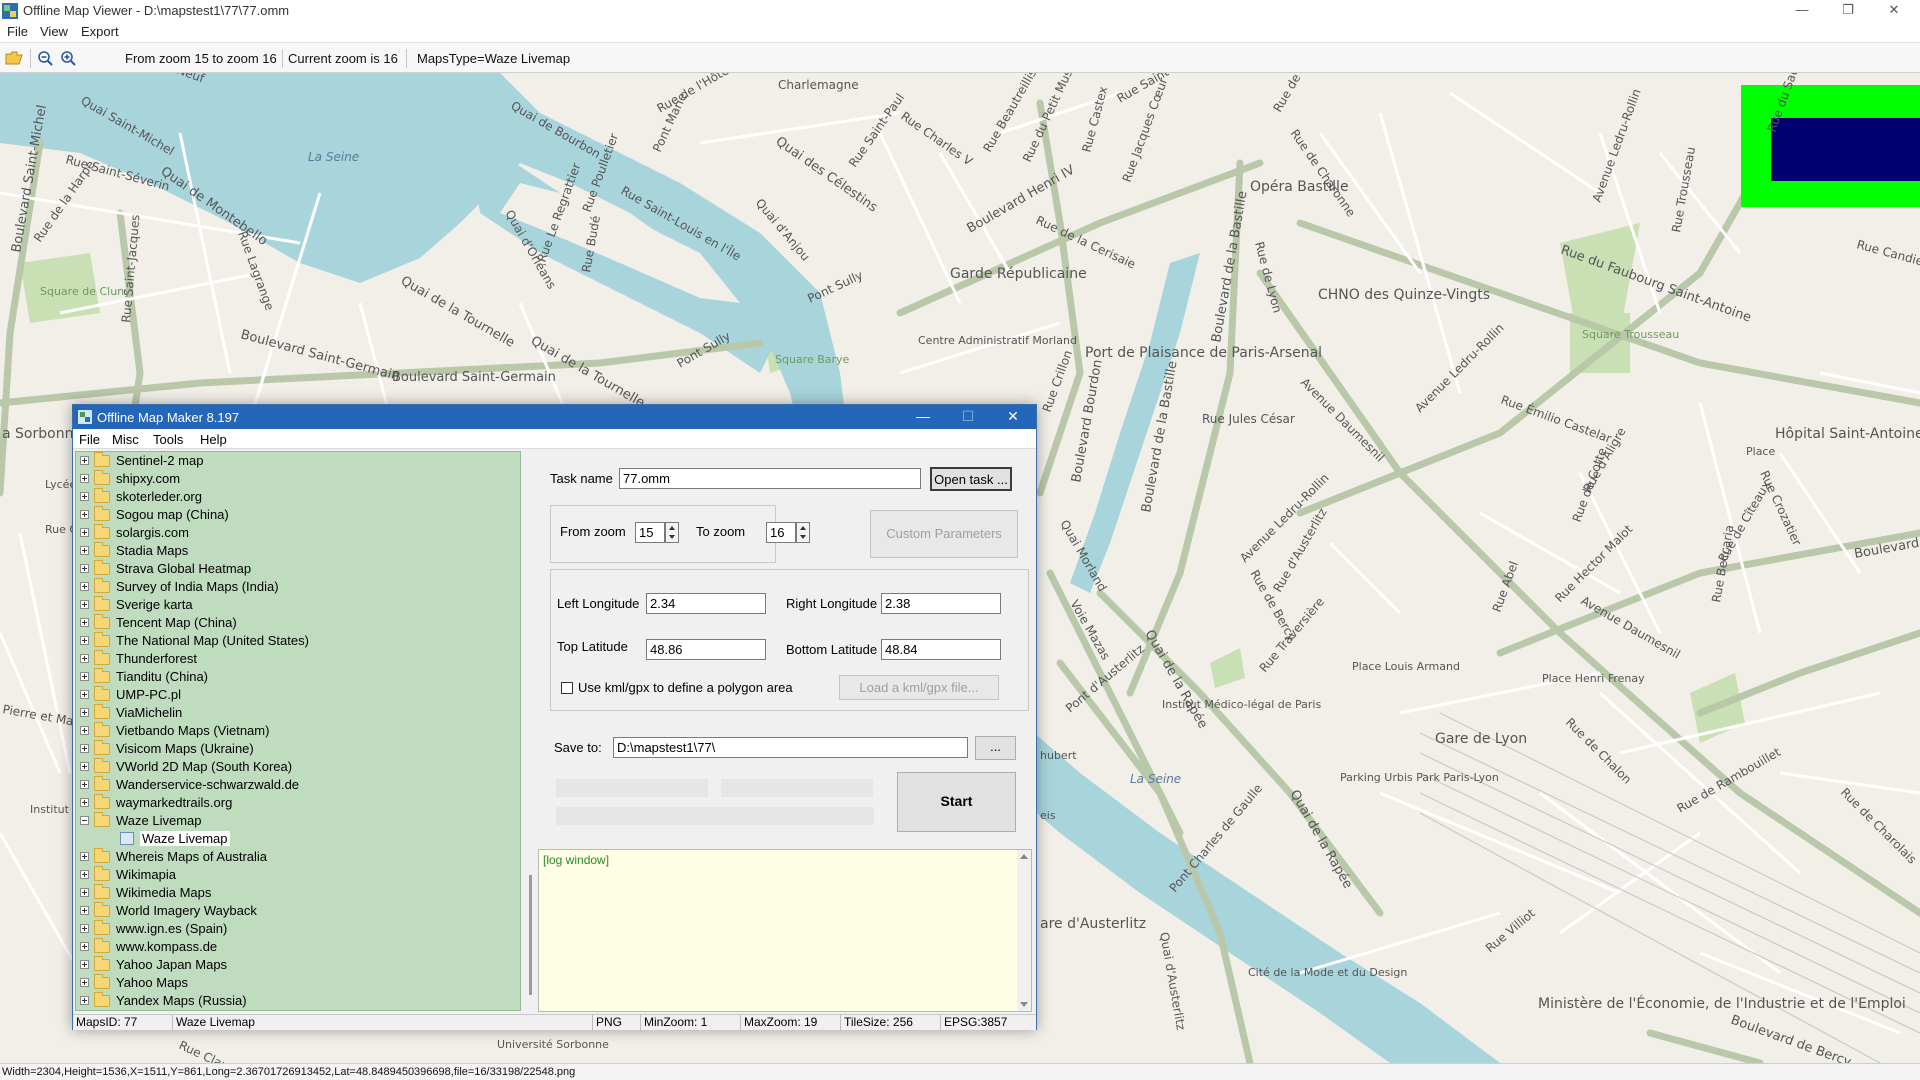 The height and width of the screenshot is (1080, 1920). I want to click on tree-item: www.ign.es (Spain), so click(296, 929).